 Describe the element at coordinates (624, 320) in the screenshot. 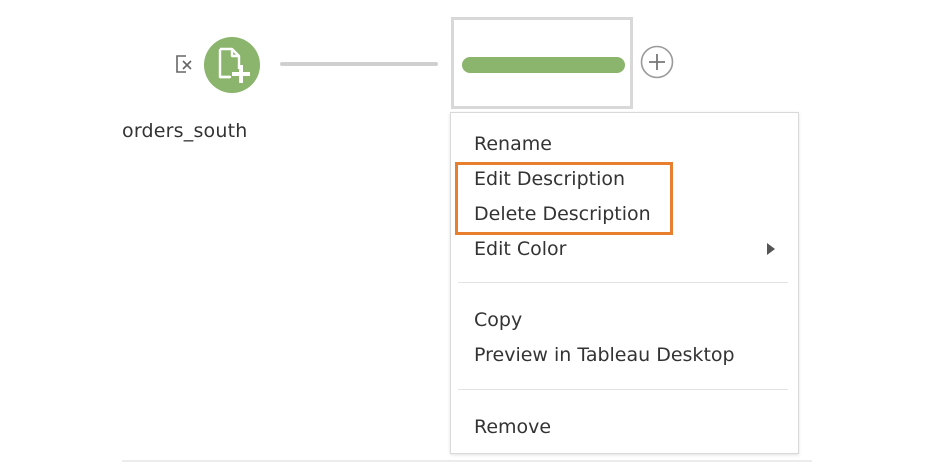

I see `menu-item-copy: Copy` at that location.